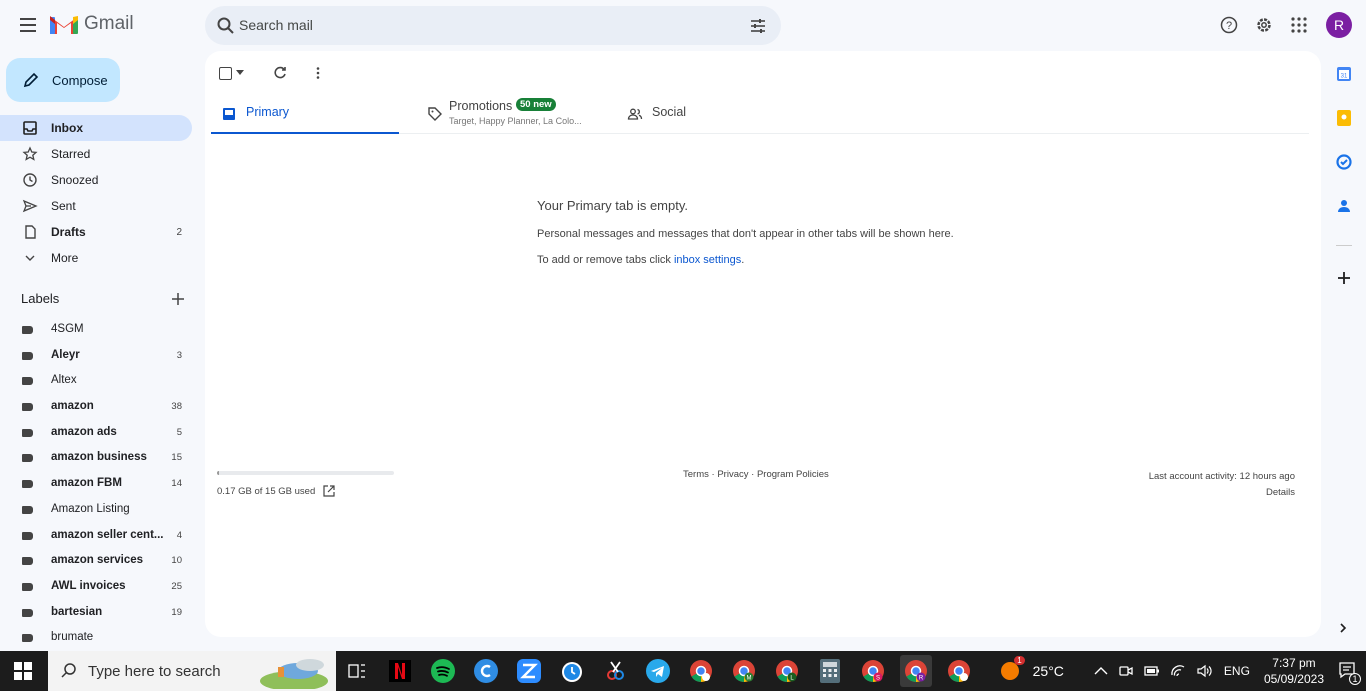 The width and height of the screenshot is (1366, 691). What do you see at coordinates (830, 671) in the screenshot?
I see `calculator-app-icon` at bounding box center [830, 671].